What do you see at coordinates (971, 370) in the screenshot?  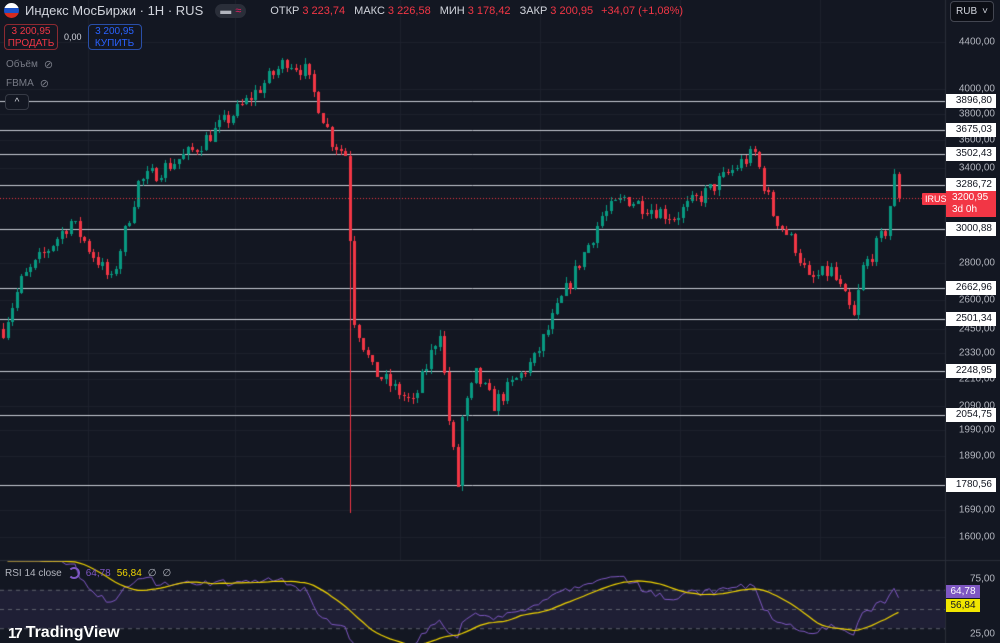 I see `level-label: 2248,95` at bounding box center [971, 370].